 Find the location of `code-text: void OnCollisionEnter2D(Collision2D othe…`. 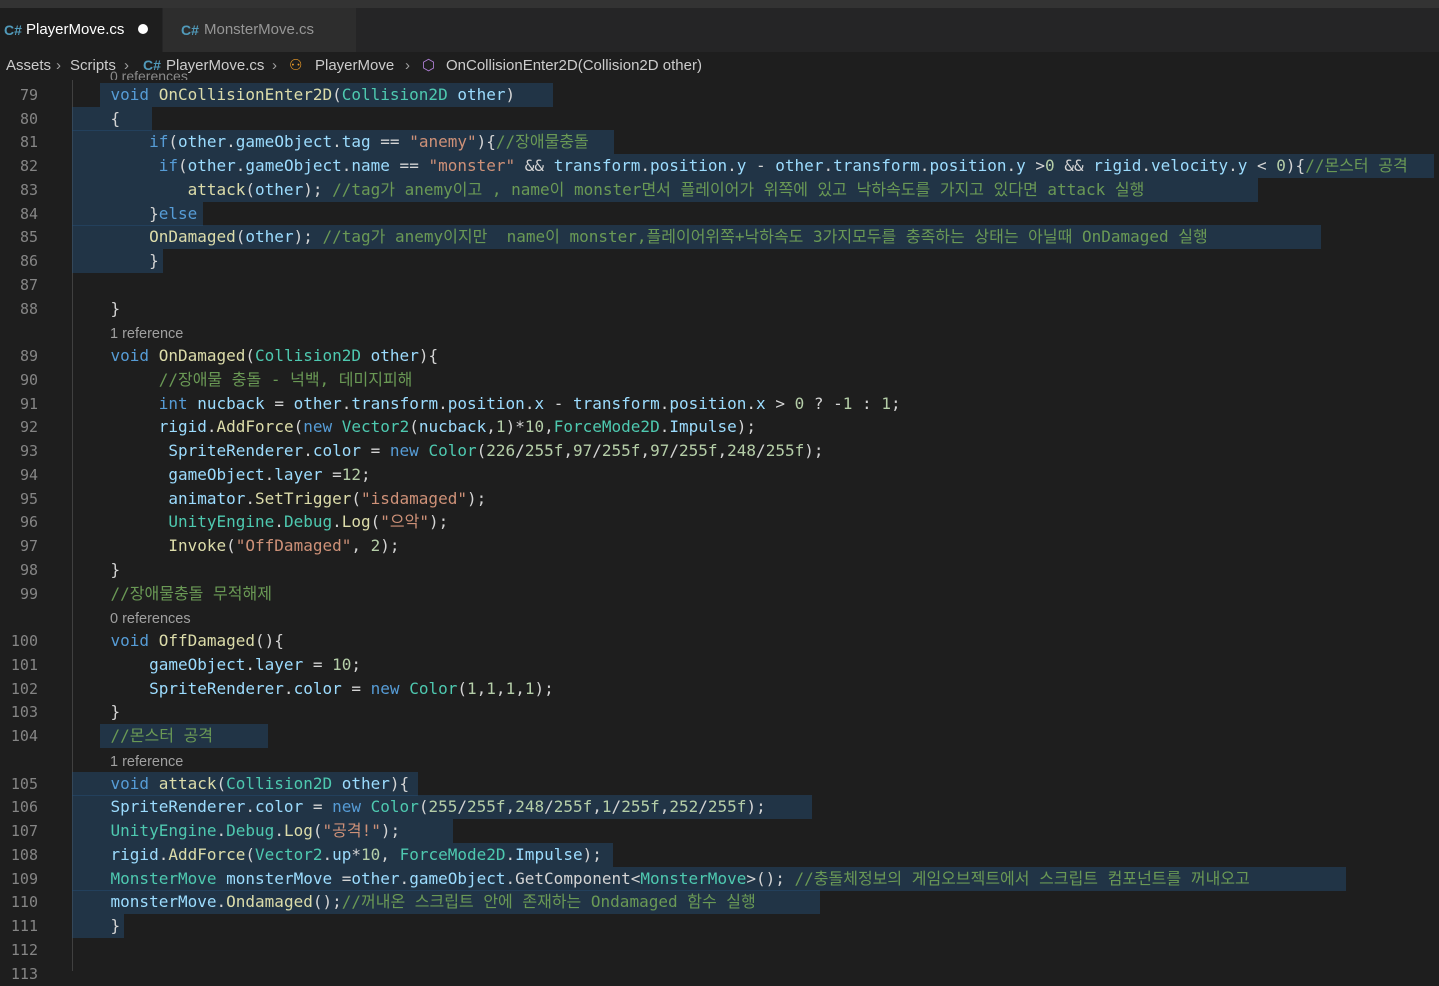

code-text: void OnCollisionEnter2D(Collision2D othe… is located at coordinates (313, 94).